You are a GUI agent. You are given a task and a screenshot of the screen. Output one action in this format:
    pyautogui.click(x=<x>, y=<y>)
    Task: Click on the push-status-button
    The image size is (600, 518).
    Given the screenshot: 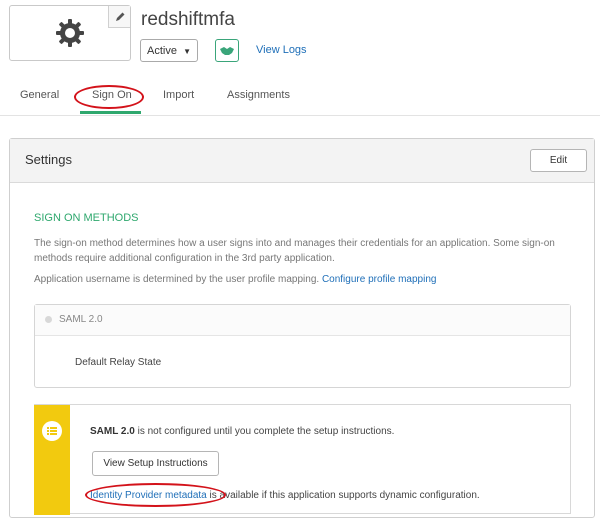 What is the action you would take?
    pyautogui.click(x=227, y=50)
    